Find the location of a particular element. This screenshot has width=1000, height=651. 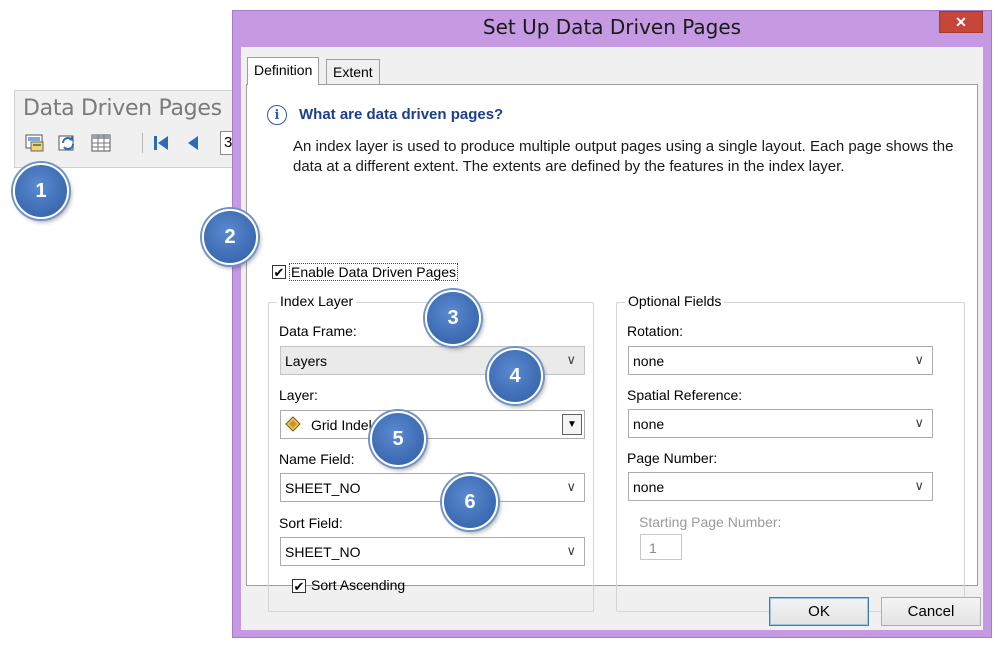

enable-data-driven-pages-label: Enable Data Driven Pages is located at coordinates (373, 272).